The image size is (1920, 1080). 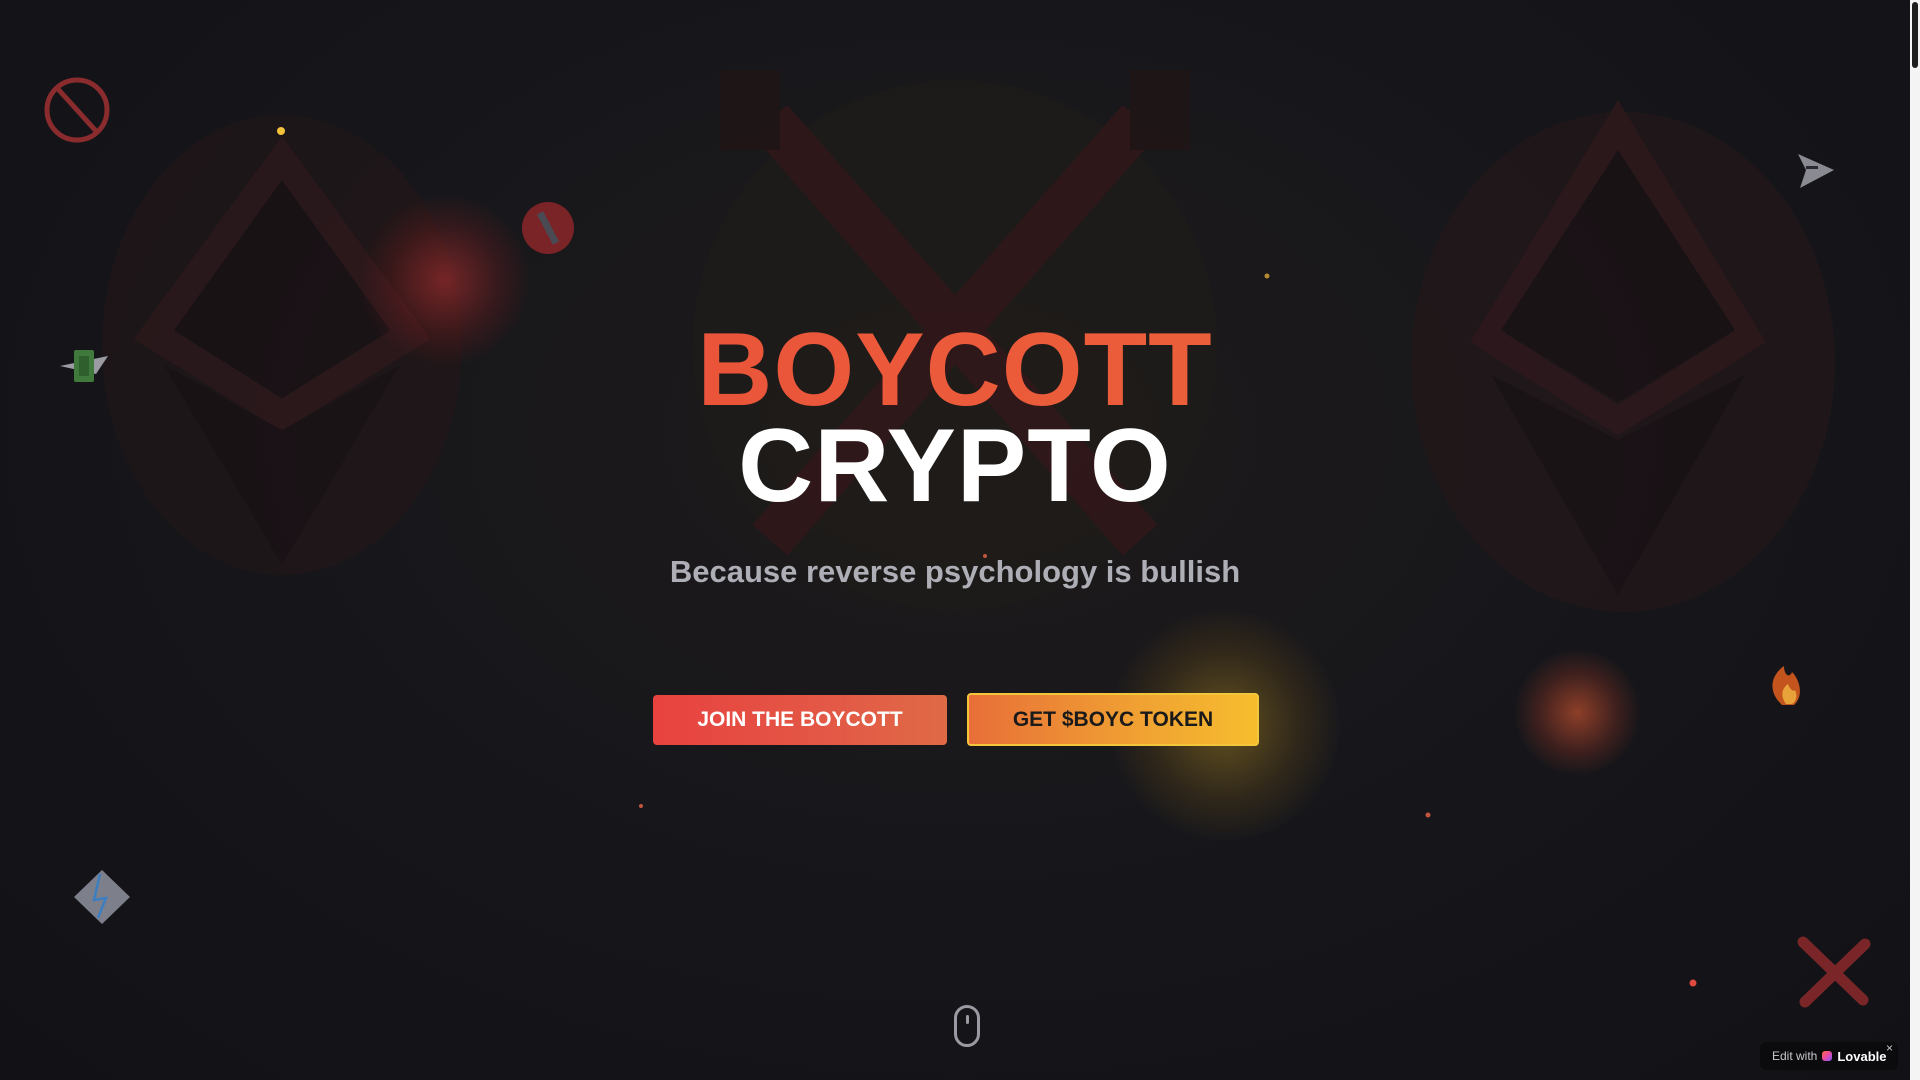 I want to click on badge-close-icon: ×, so click(x=1889, y=1048).